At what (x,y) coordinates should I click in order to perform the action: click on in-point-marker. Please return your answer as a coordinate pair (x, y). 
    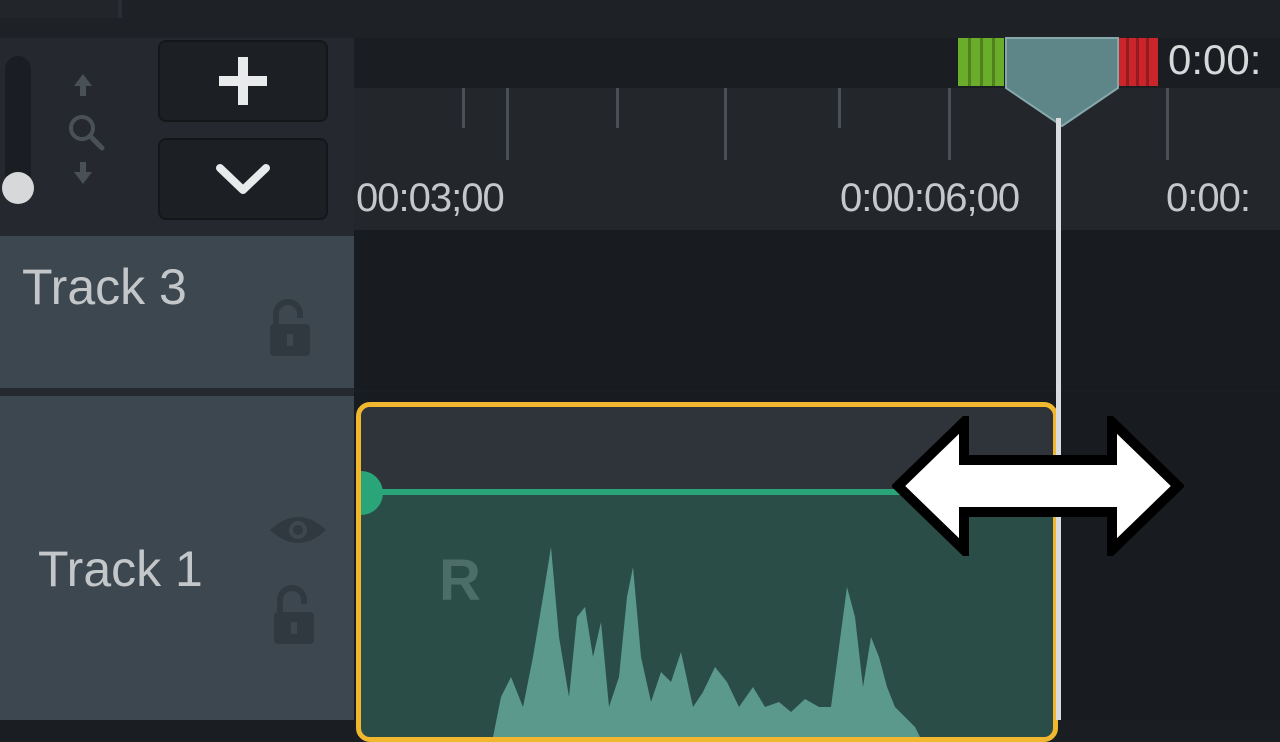
    Looking at the image, I should click on (981, 62).